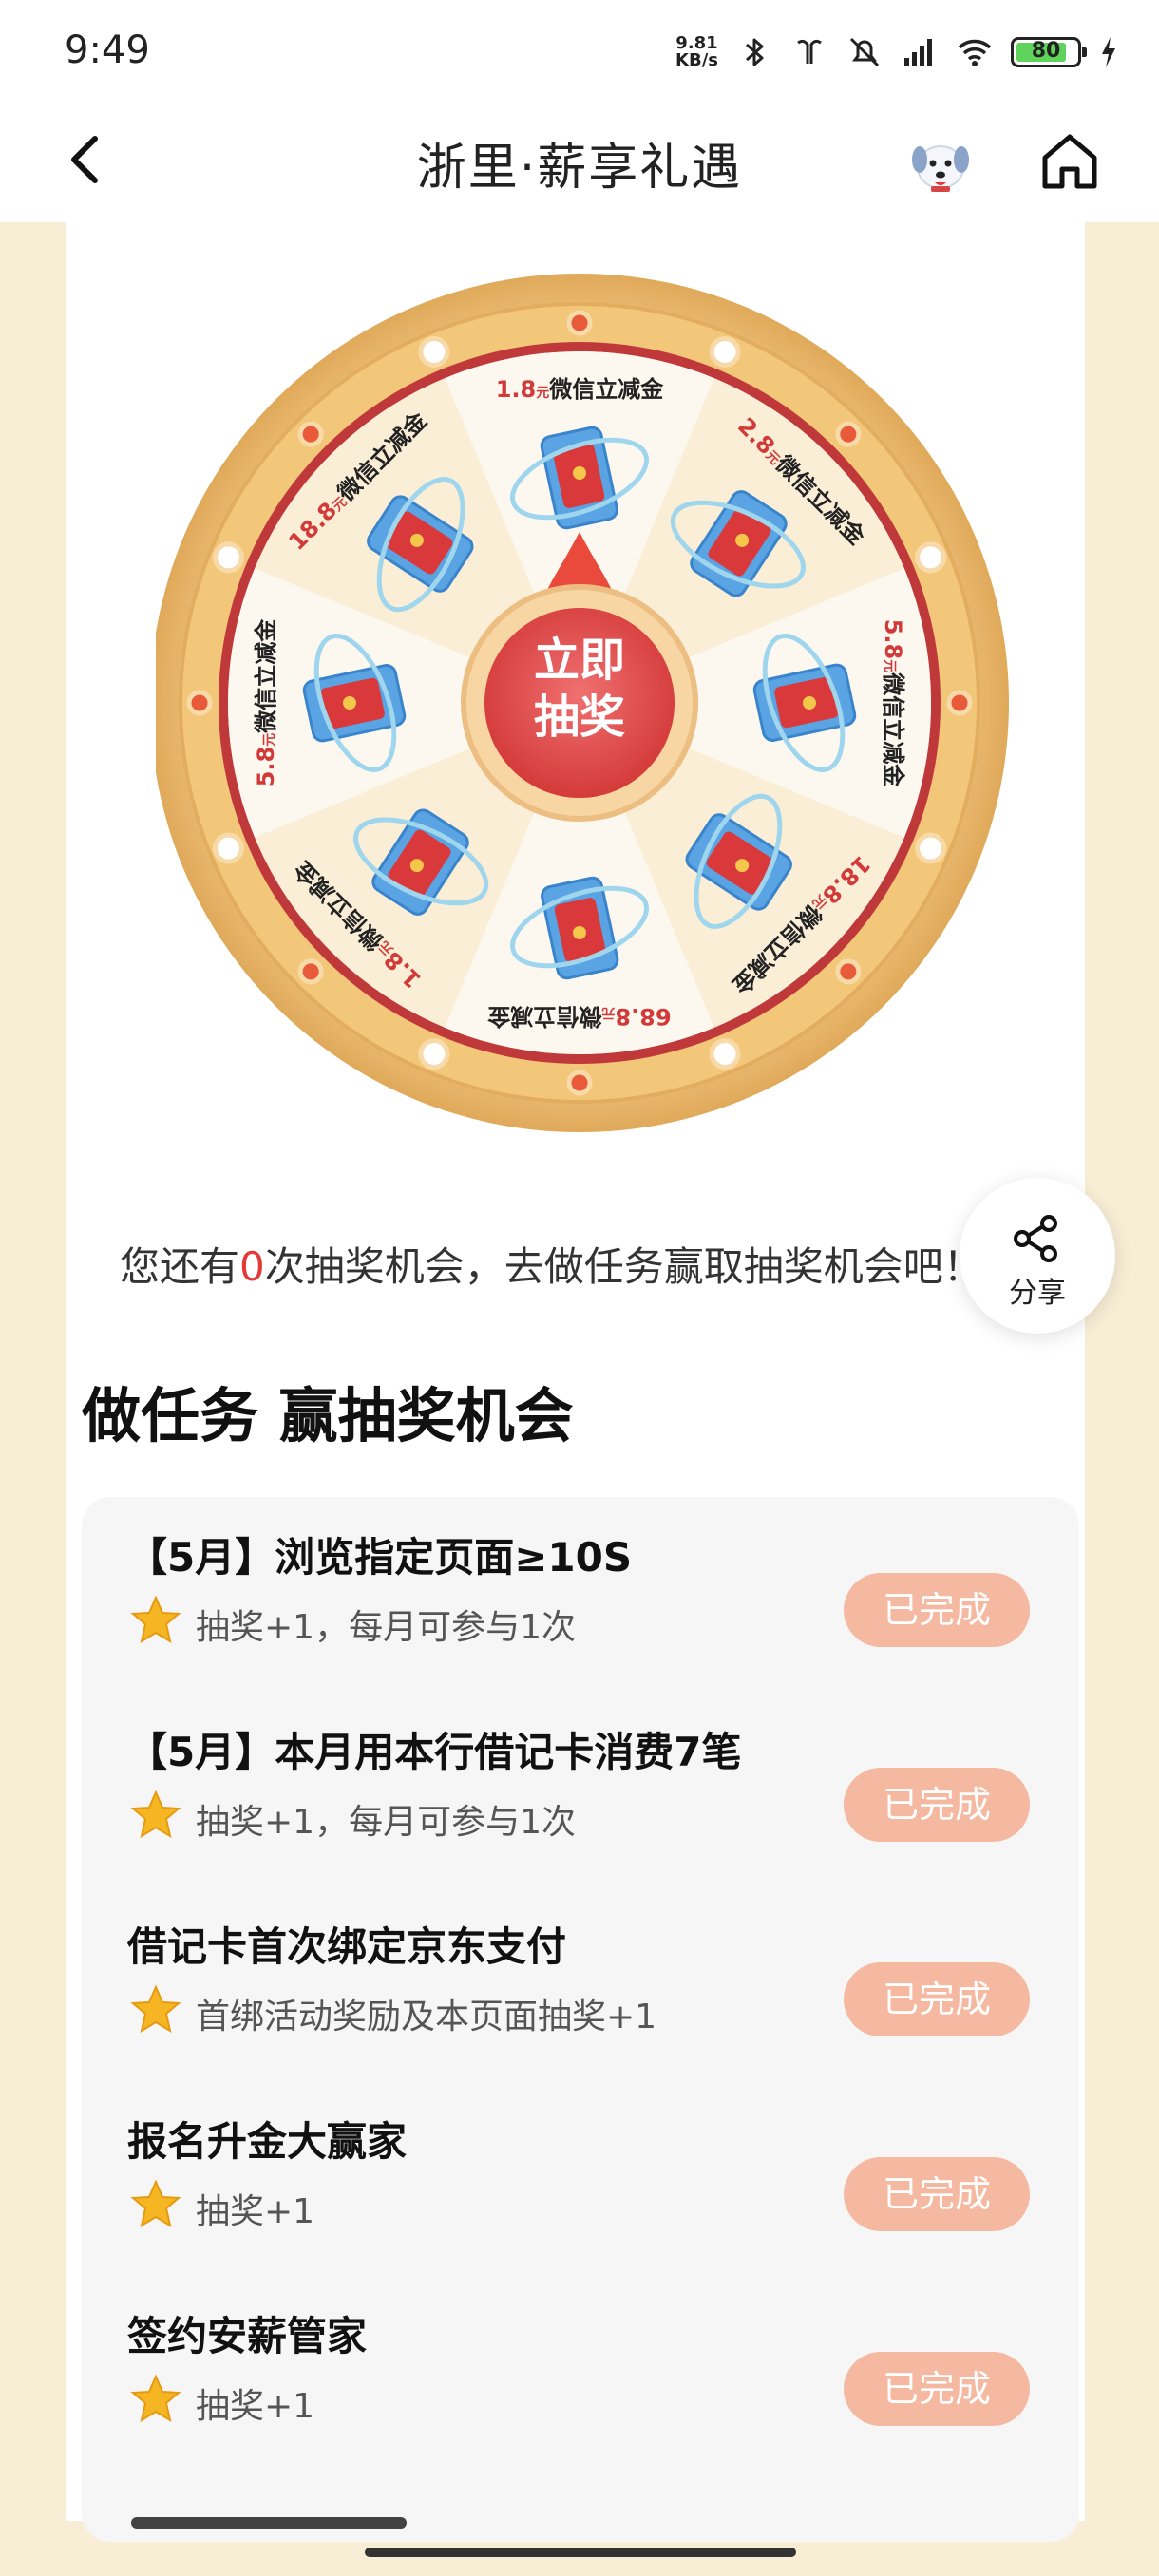  I want to click on status-time: 9:49, so click(107, 50).